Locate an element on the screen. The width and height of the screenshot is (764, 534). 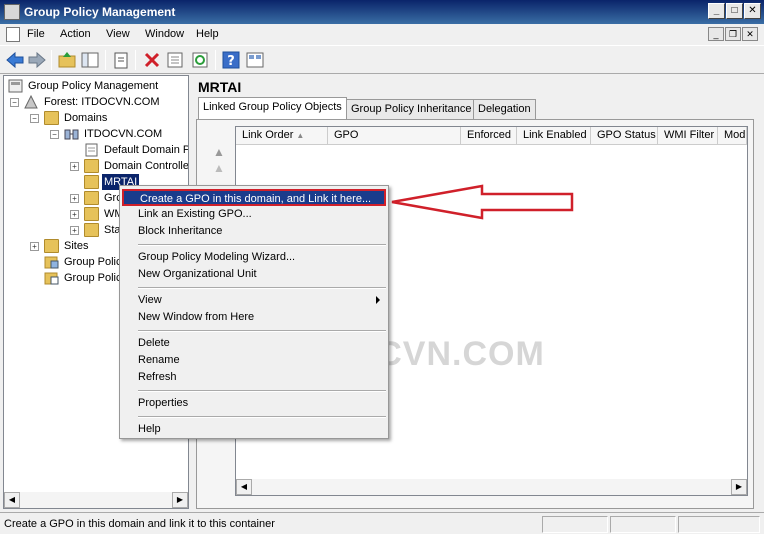
help-icon: ? is located at coordinates (231, 60).